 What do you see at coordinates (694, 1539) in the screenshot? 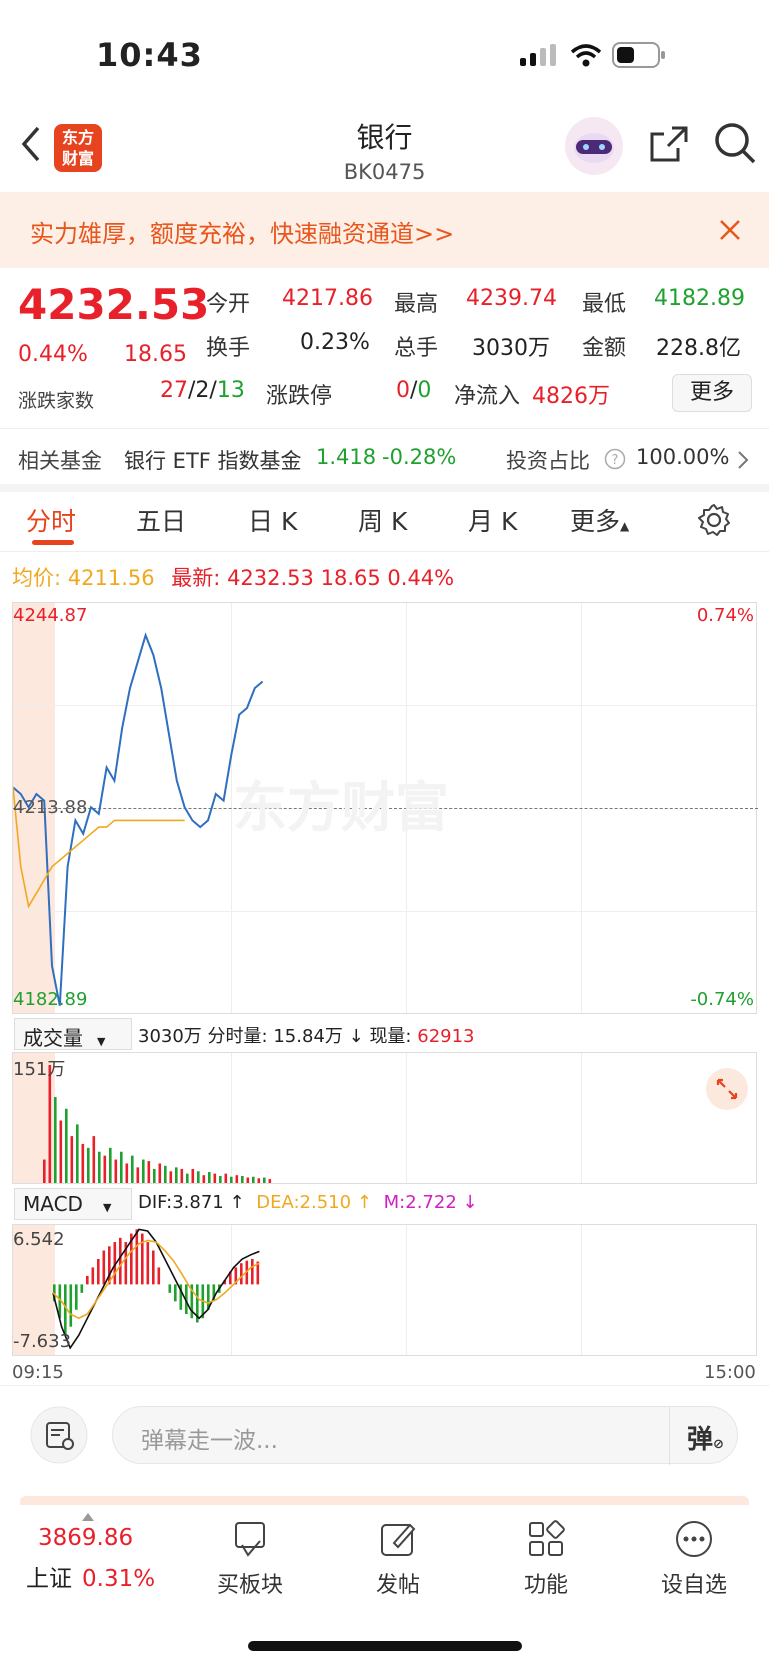
I see `more-dots-icon` at bounding box center [694, 1539].